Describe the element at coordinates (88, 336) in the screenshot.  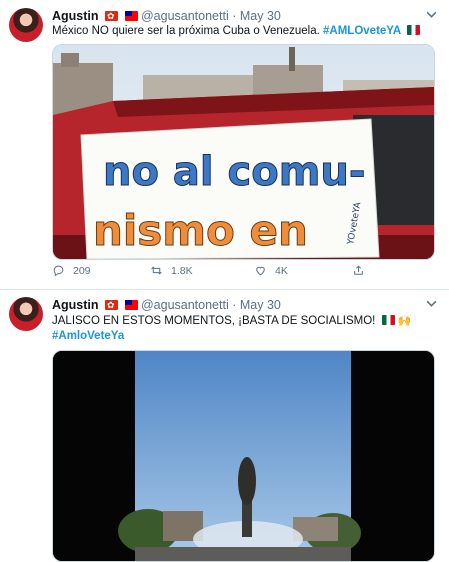
I see `hashtag-link: #AmloVeteYa` at that location.